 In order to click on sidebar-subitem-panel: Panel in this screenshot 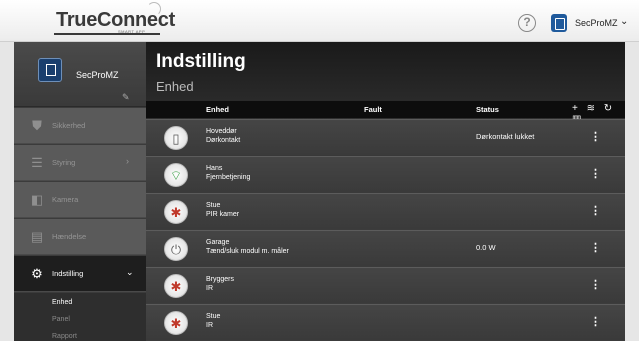, I will do `click(61, 319)`.